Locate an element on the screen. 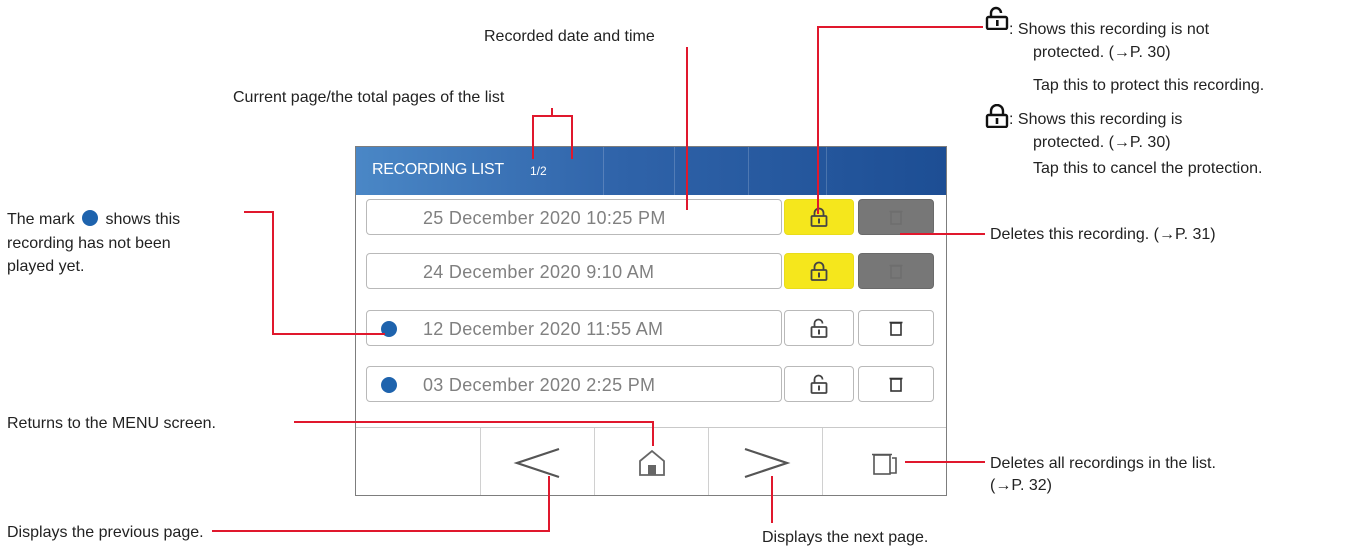 The image size is (1367, 555). recording-item: 24 December 2020 9:10 AM is located at coordinates (574, 271).